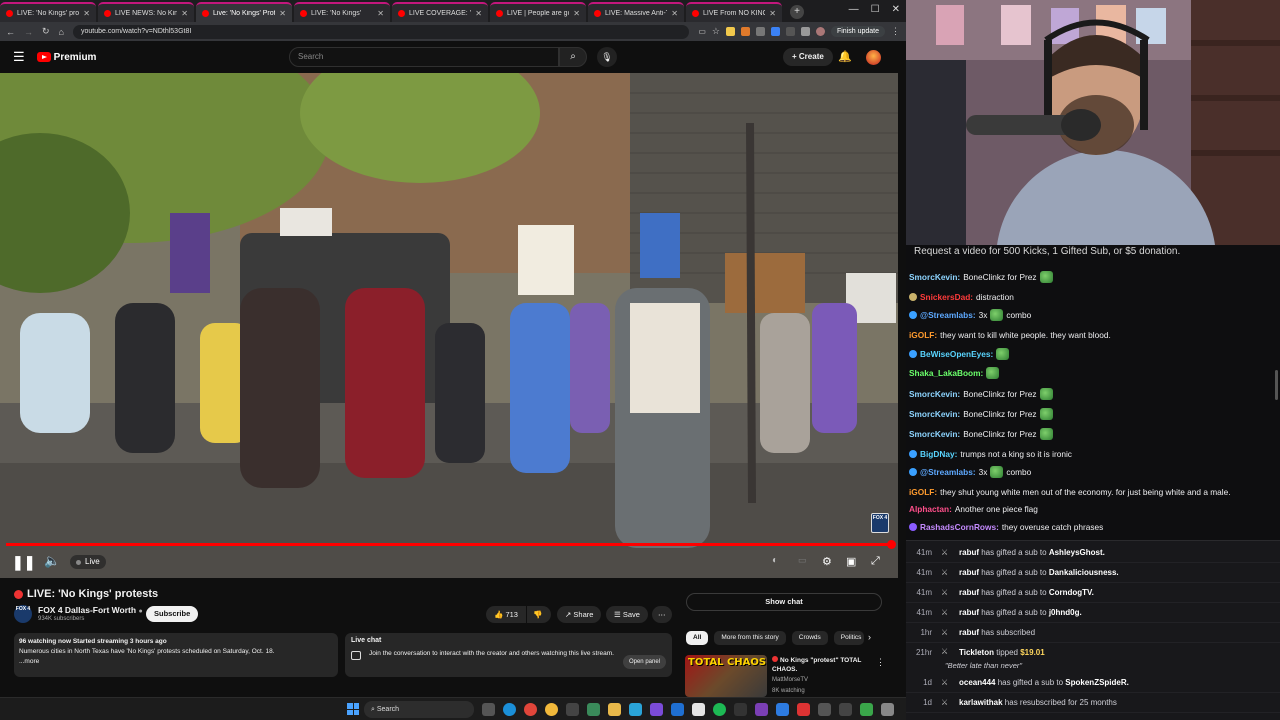  I want to click on channel-name: FOX 4 Dallas-Fort Worth ●, so click(90, 610).